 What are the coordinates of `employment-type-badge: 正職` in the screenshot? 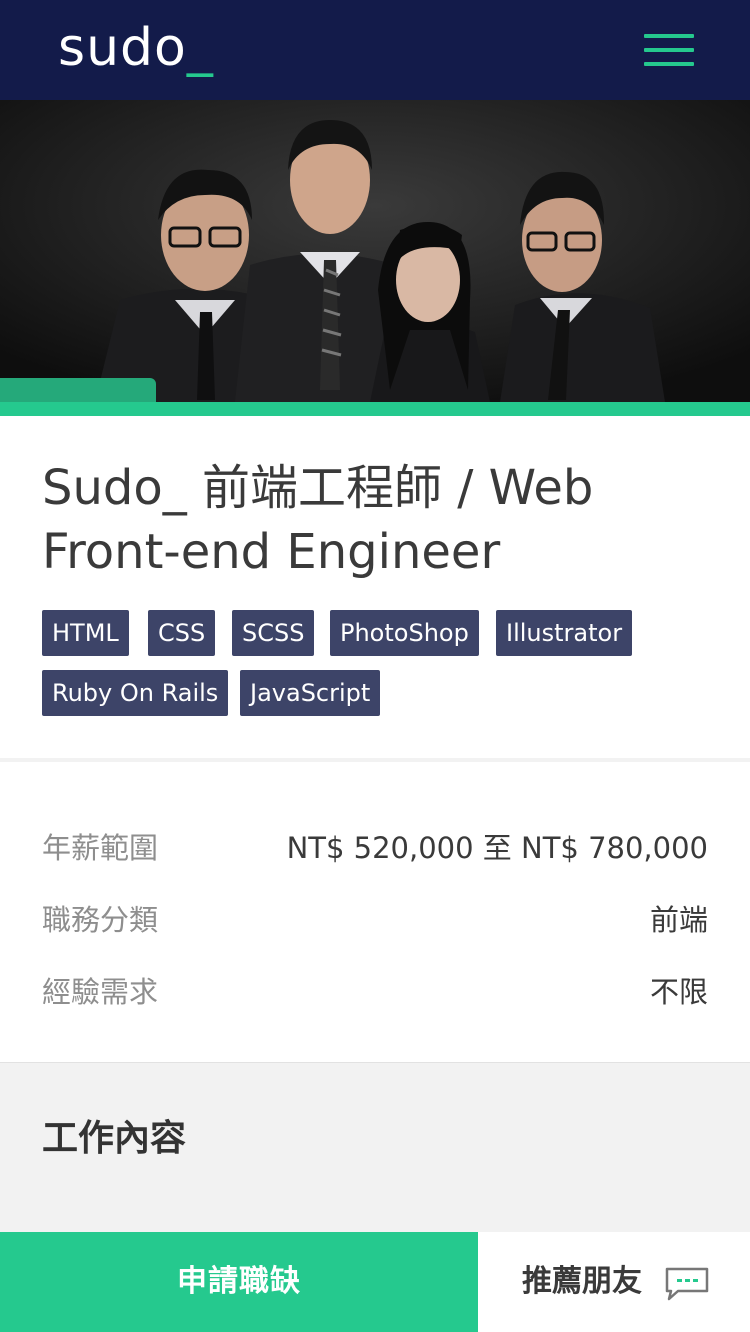 It's located at (78, 390).